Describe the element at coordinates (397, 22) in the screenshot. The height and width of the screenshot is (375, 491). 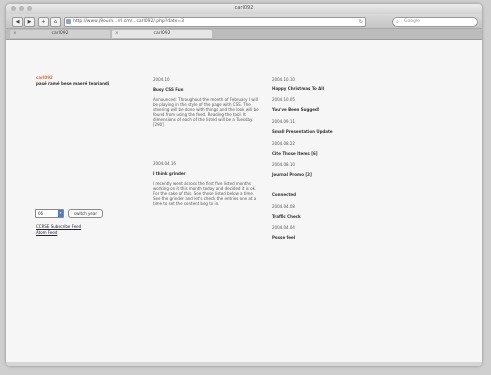
I see `search-icon: ⌕` at that location.